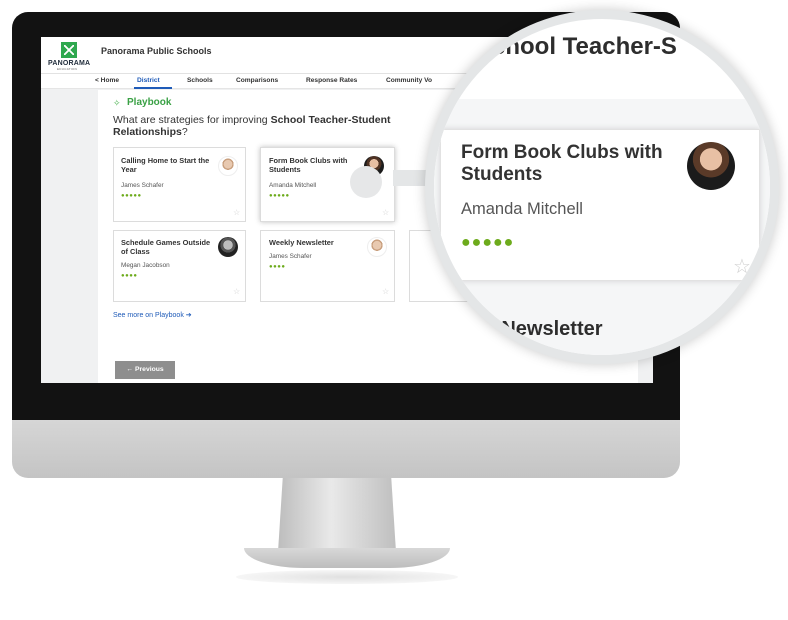 The height and width of the screenshot is (620, 788). I want to click on nav-district: District, so click(148, 80).